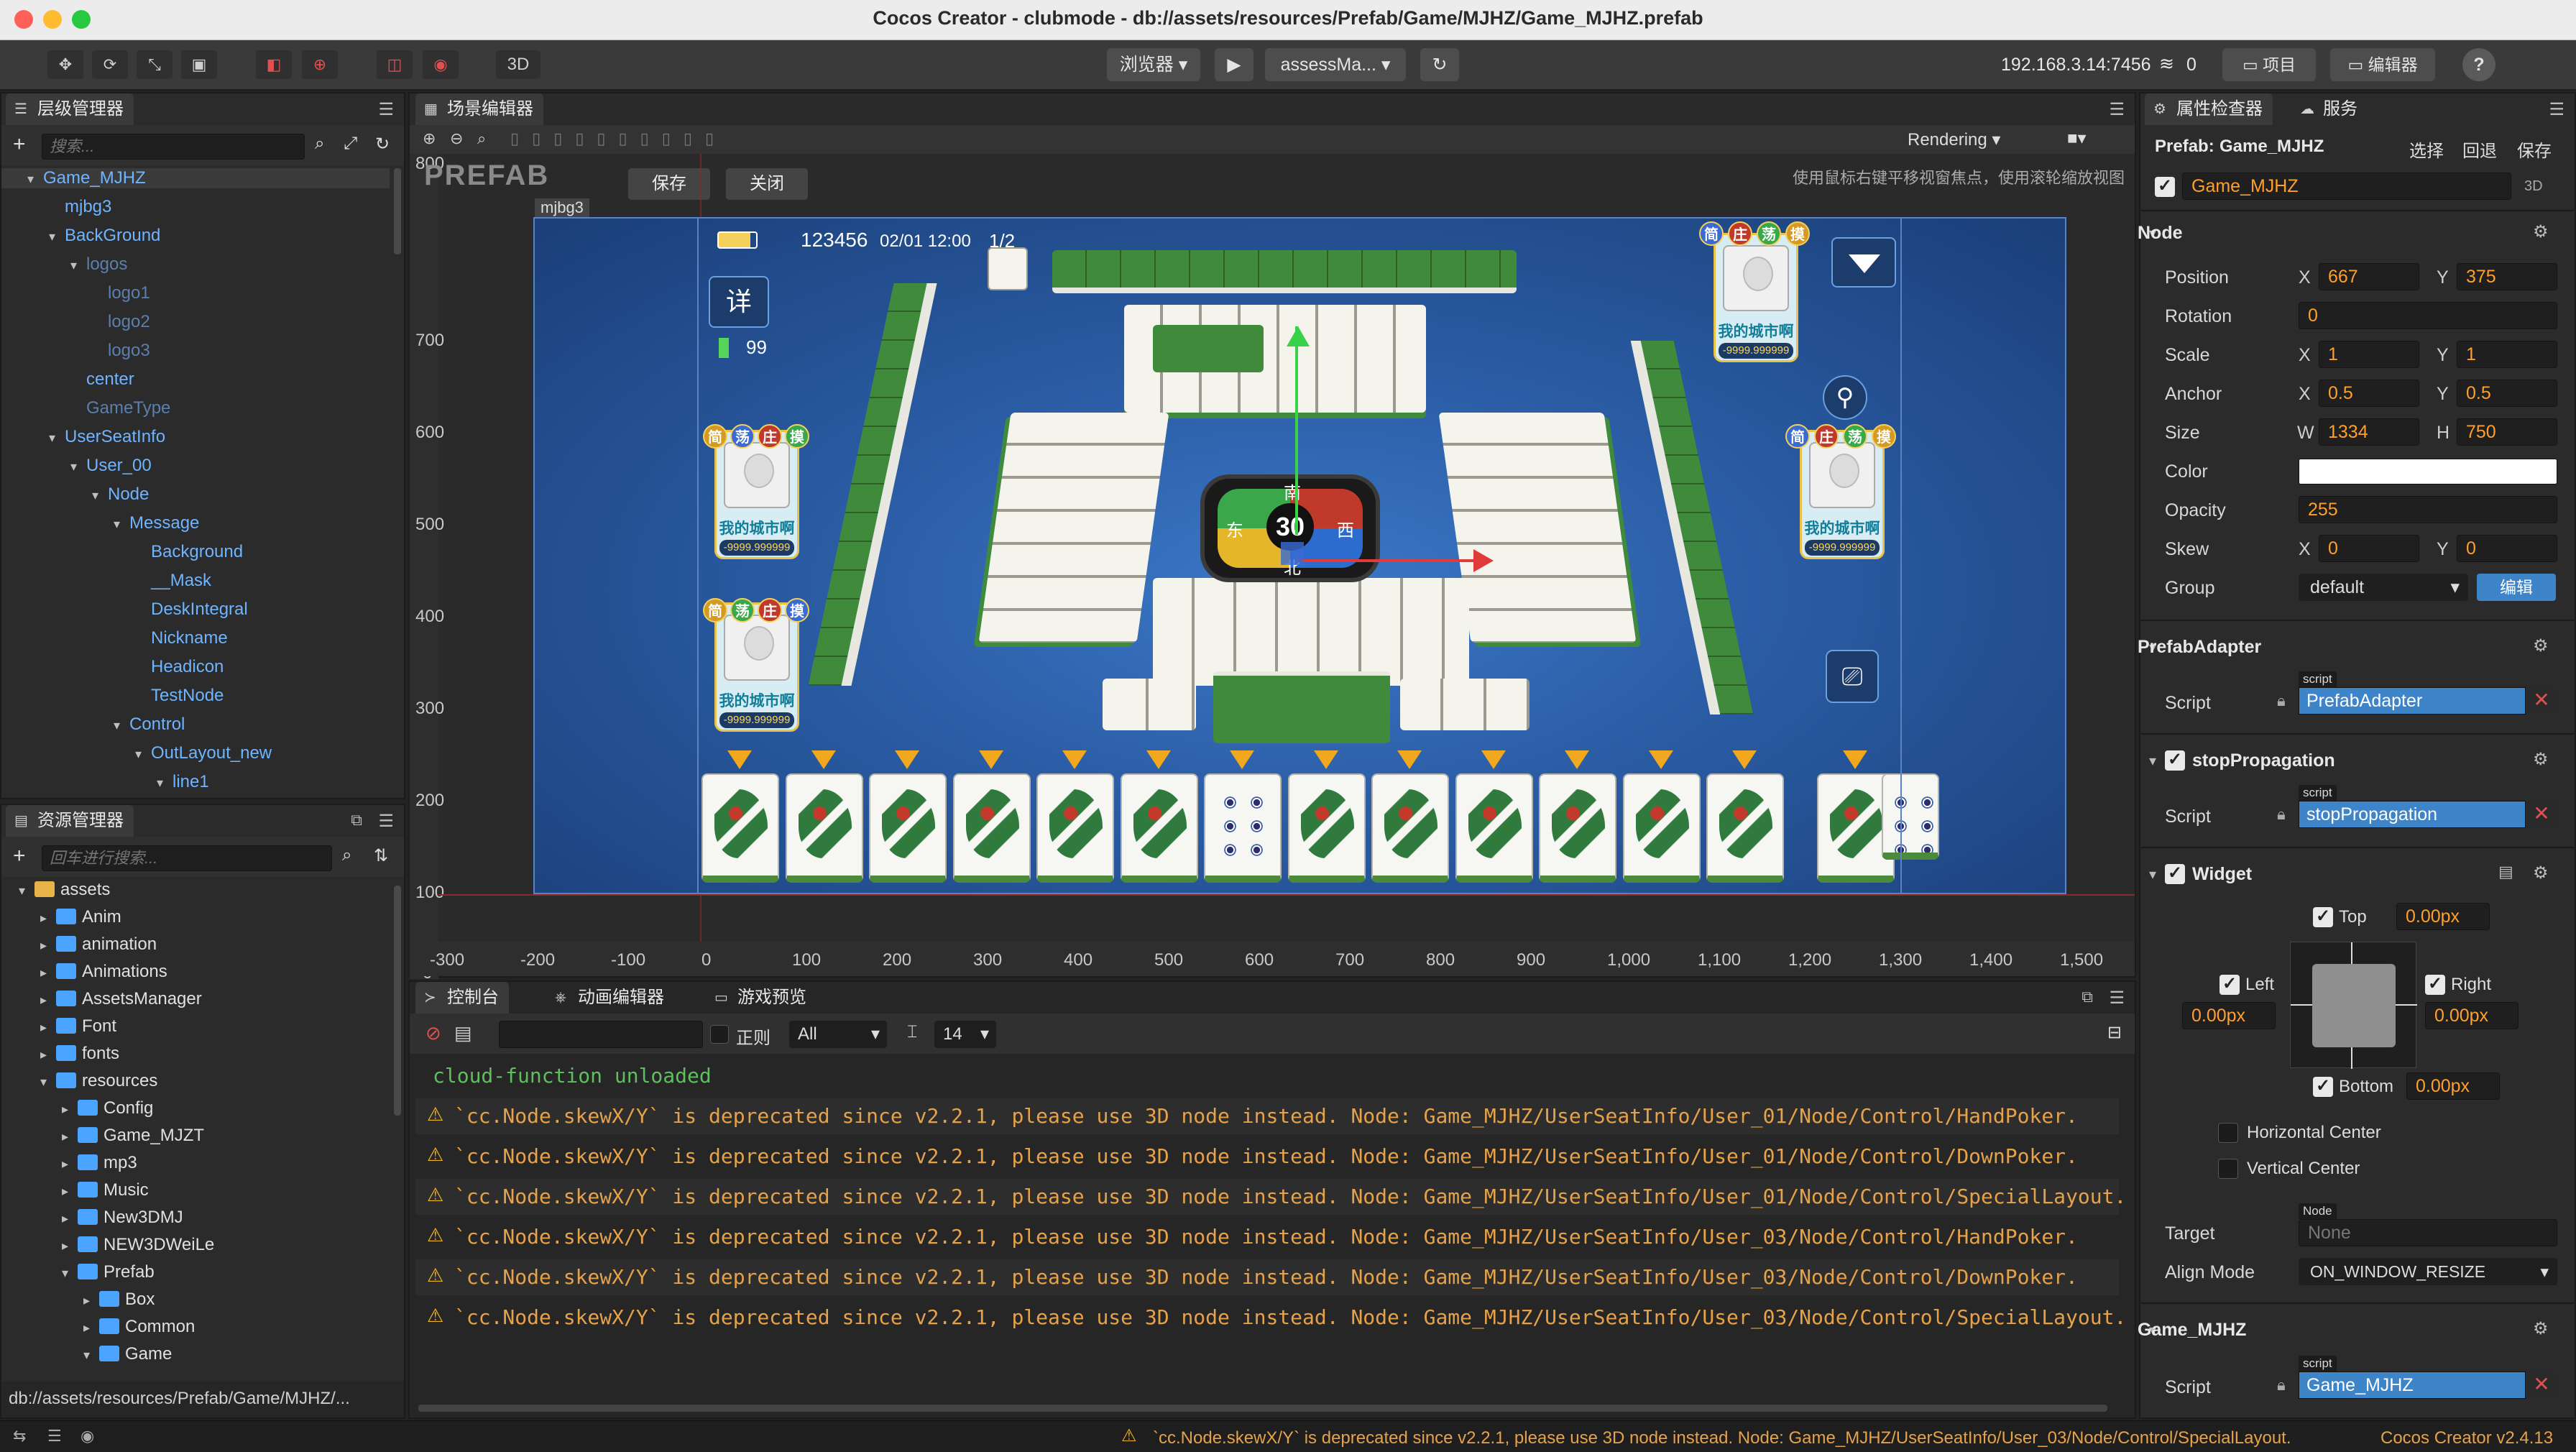 This screenshot has height=1452, width=2576. What do you see at coordinates (70, 109) in the screenshot?
I see `tab-hierarchy: ☰ 层级管理器` at bounding box center [70, 109].